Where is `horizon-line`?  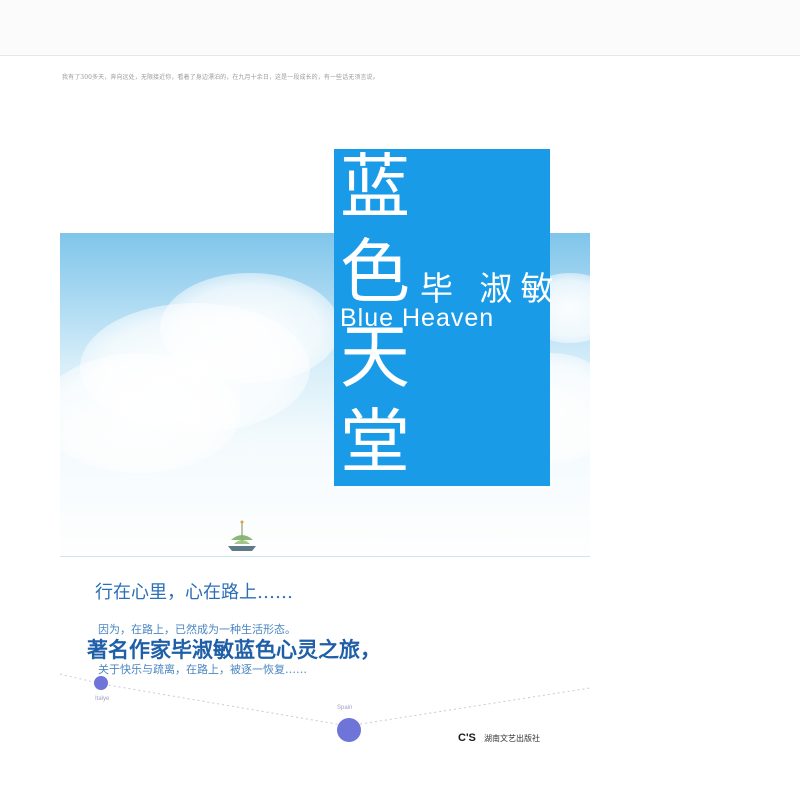 horizon-line is located at coordinates (325, 556).